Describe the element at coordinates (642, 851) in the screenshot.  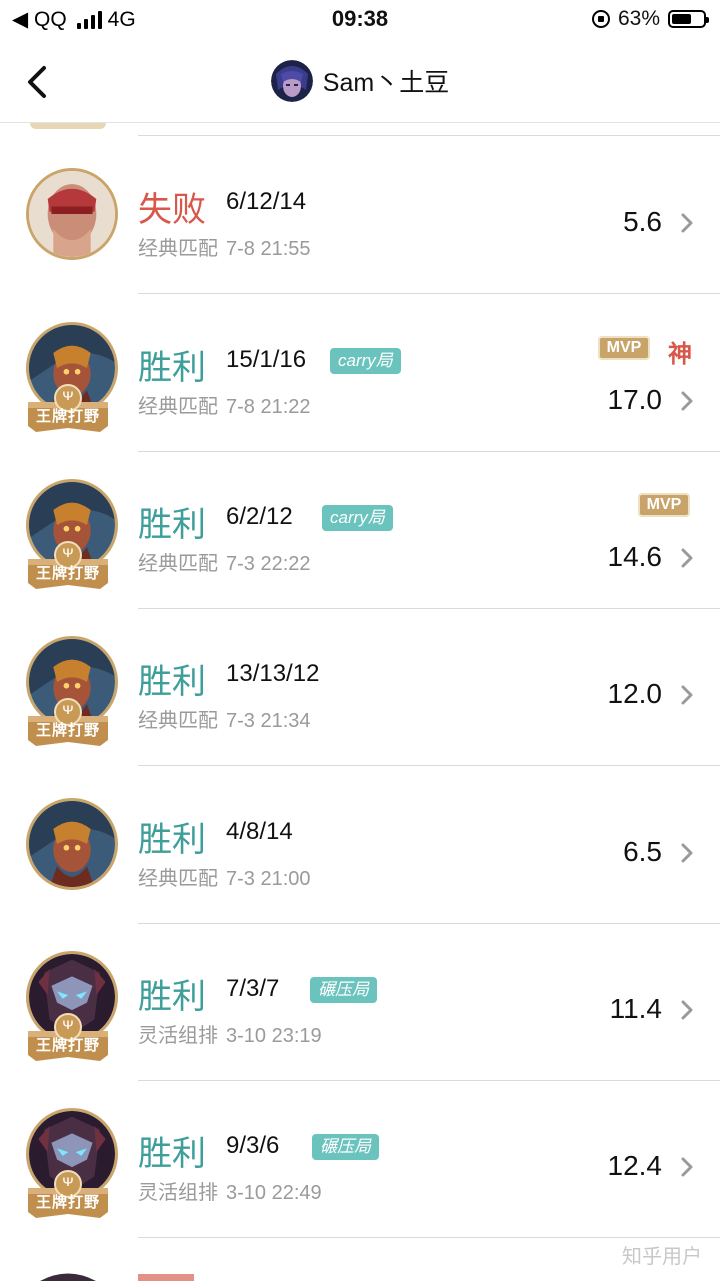
I see `match-score: 6.5` at that location.